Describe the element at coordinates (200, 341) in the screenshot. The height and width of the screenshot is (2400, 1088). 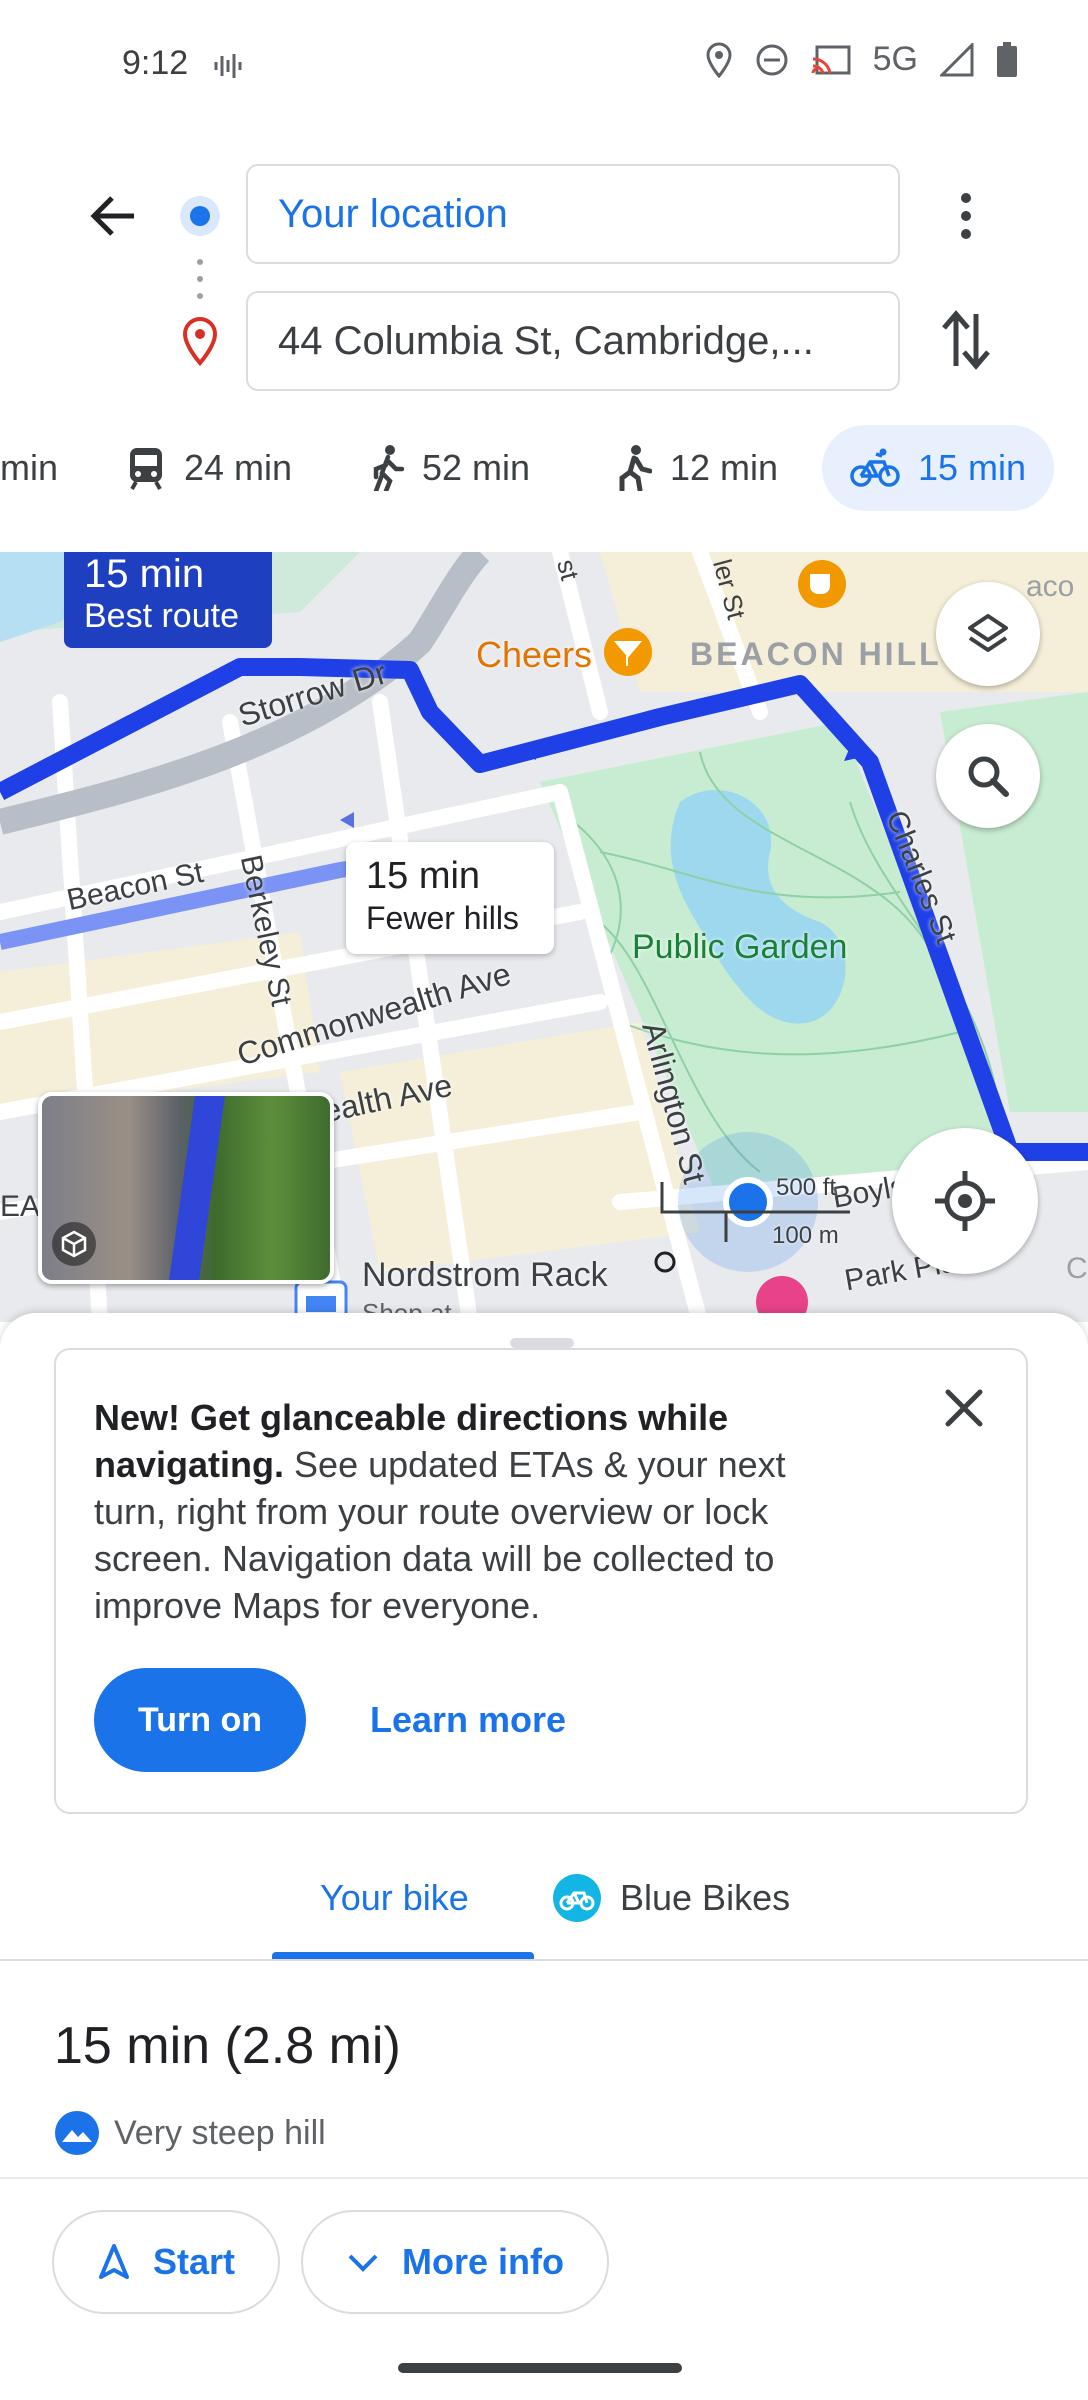
I see `destination-pin-icon` at that location.